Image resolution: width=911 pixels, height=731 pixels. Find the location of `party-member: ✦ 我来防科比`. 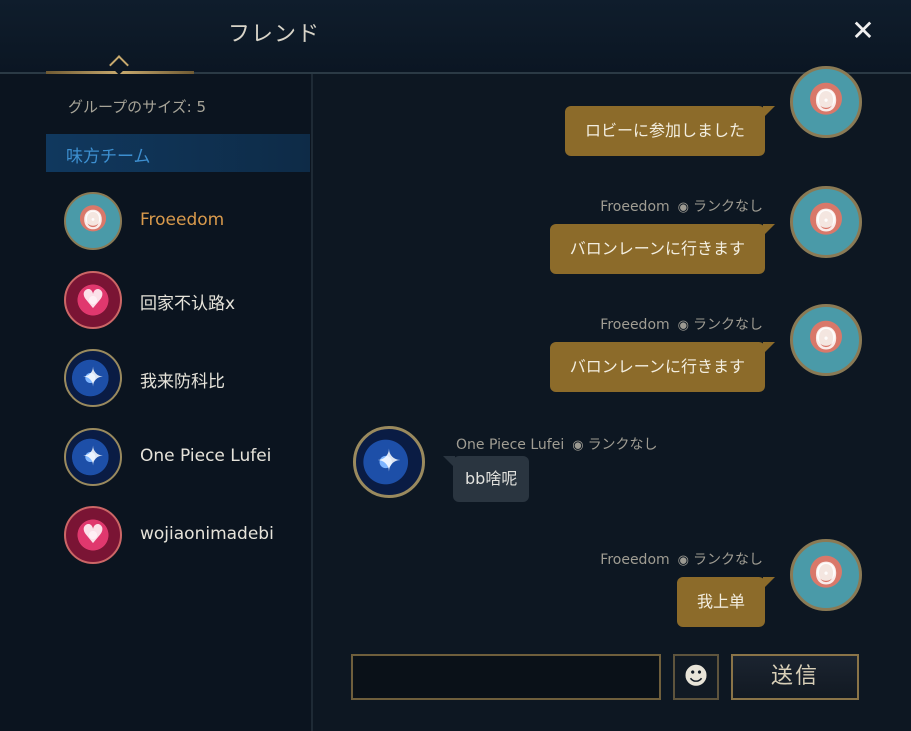

party-member: ✦ 我来防科比 is located at coordinates (184, 378).